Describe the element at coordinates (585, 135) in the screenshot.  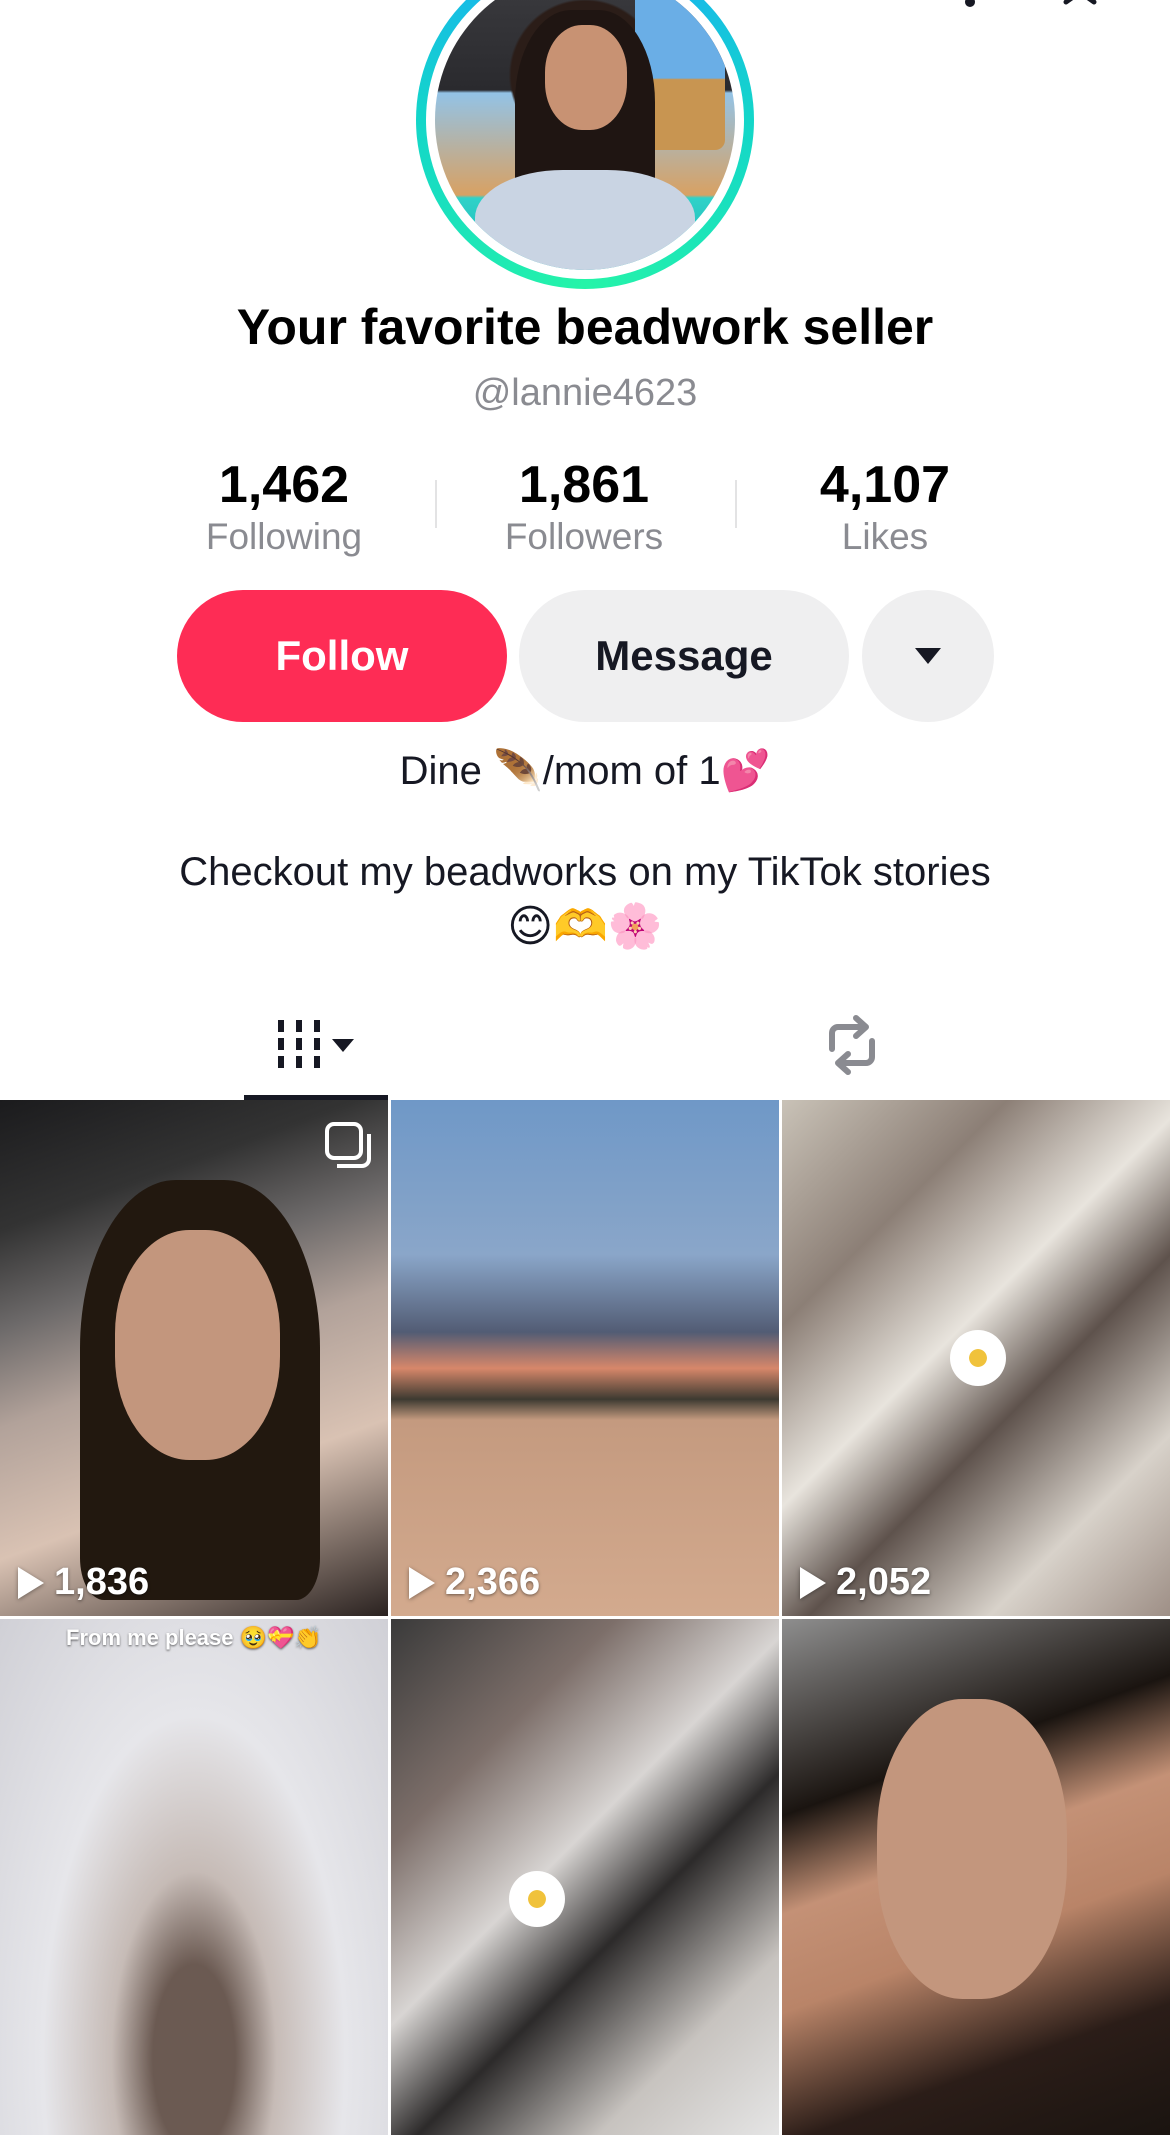
I see `avatar` at that location.